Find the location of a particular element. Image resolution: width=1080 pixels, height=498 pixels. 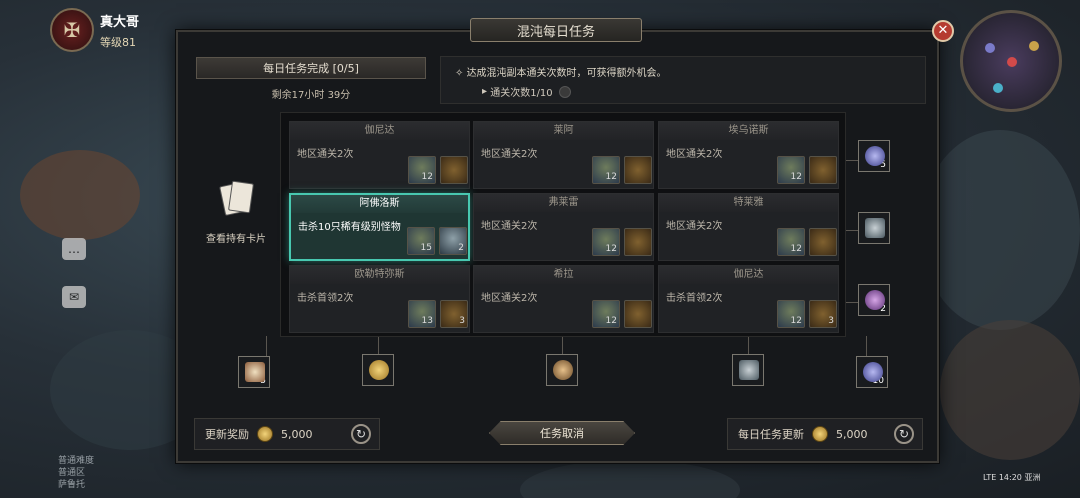

panel-title: 混沌每日任务 is located at coordinates (556, 30).